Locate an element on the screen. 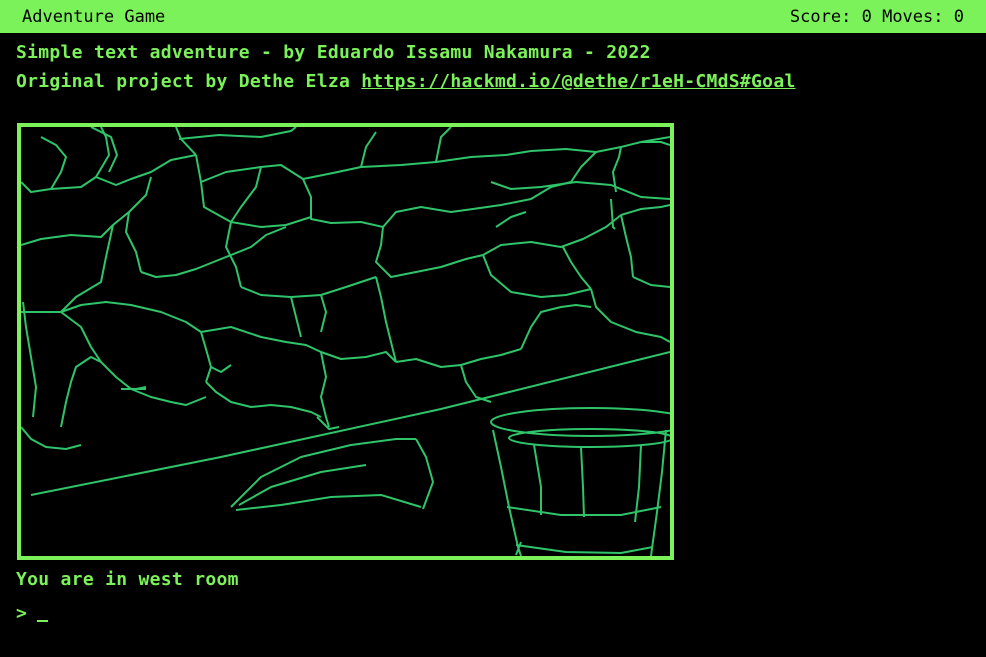 This screenshot has height=657, width=986. floor-object-drawing is located at coordinates (332, 474).